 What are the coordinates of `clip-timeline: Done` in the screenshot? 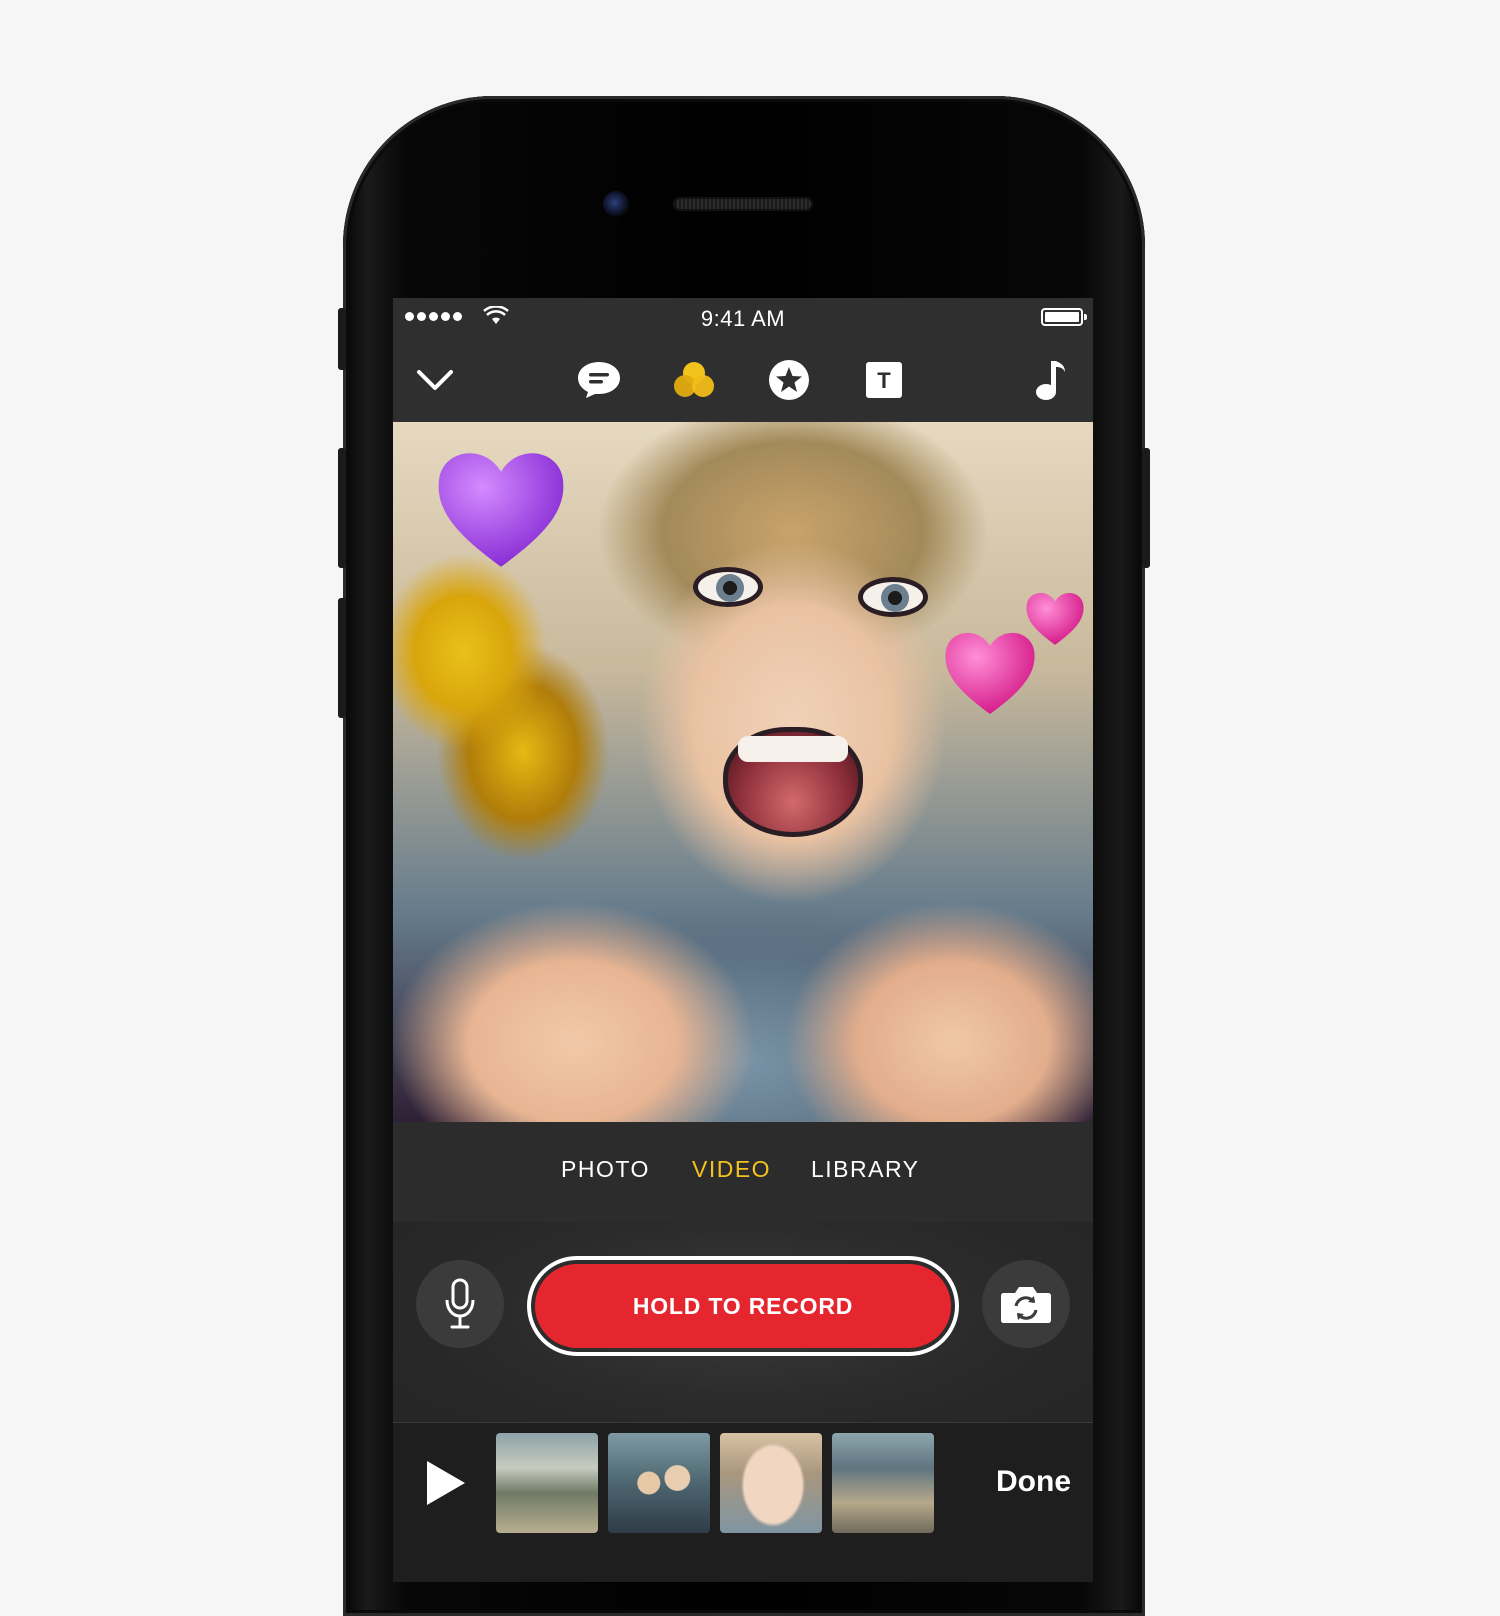 It's located at (743, 1502).